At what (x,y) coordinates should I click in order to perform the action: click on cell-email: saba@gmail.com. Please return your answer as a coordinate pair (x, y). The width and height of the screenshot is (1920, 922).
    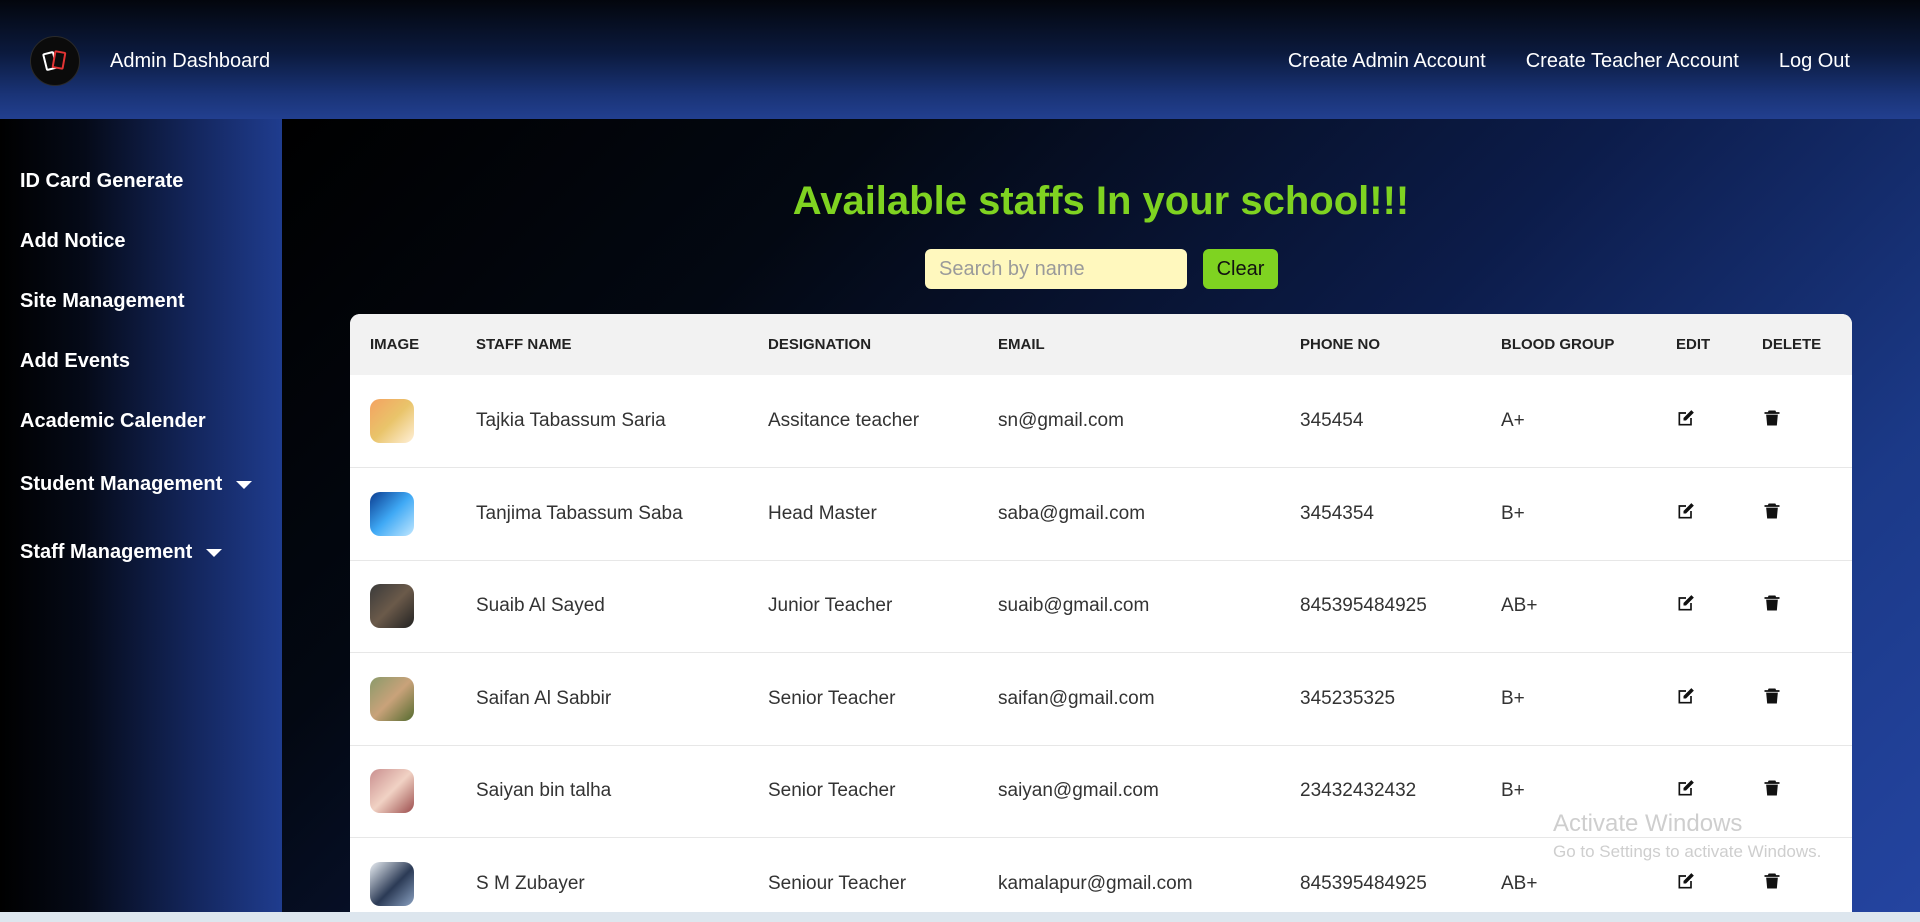
    Looking at the image, I should click on (1072, 513).